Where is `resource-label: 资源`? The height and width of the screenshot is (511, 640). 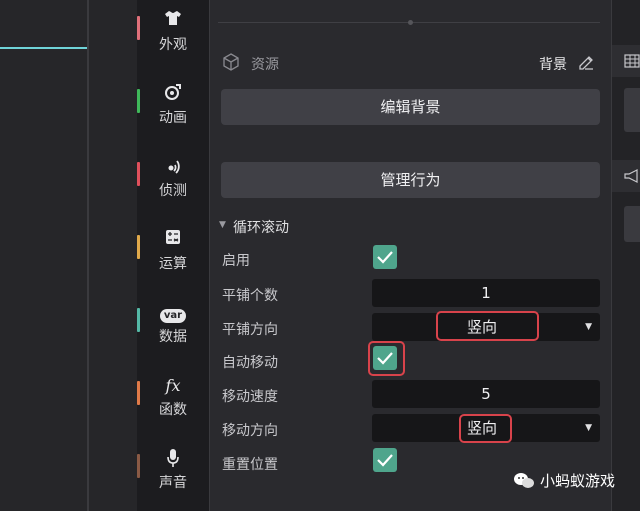
resource-label: 资源 is located at coordinates (265, 65).